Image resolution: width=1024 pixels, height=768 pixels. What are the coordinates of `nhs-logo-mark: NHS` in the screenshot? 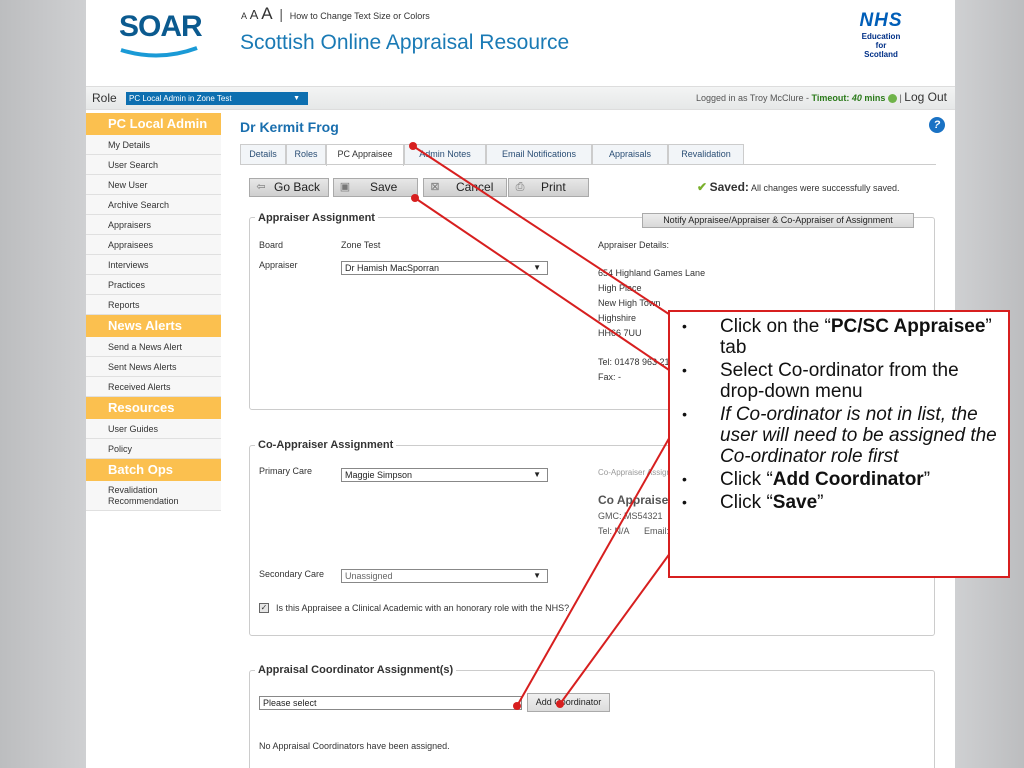 It's located at (881, 20).